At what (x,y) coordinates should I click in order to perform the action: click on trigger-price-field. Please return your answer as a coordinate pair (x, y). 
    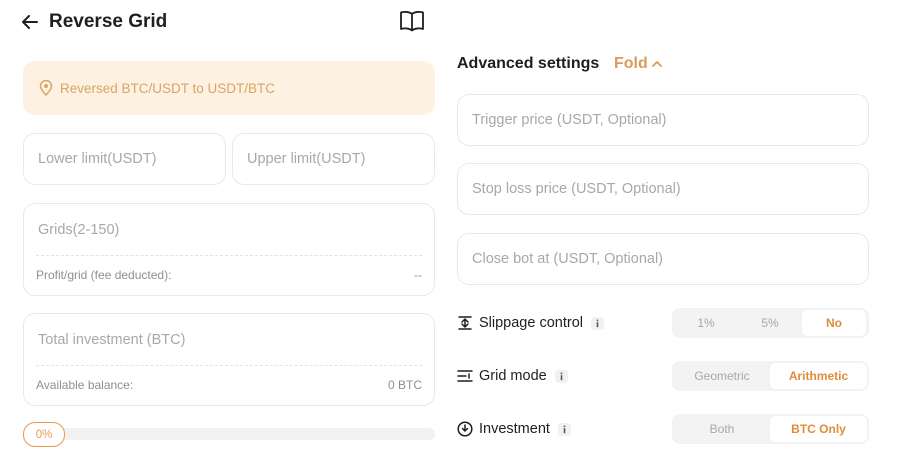
    Looking at the image, I should click on (663, 120).